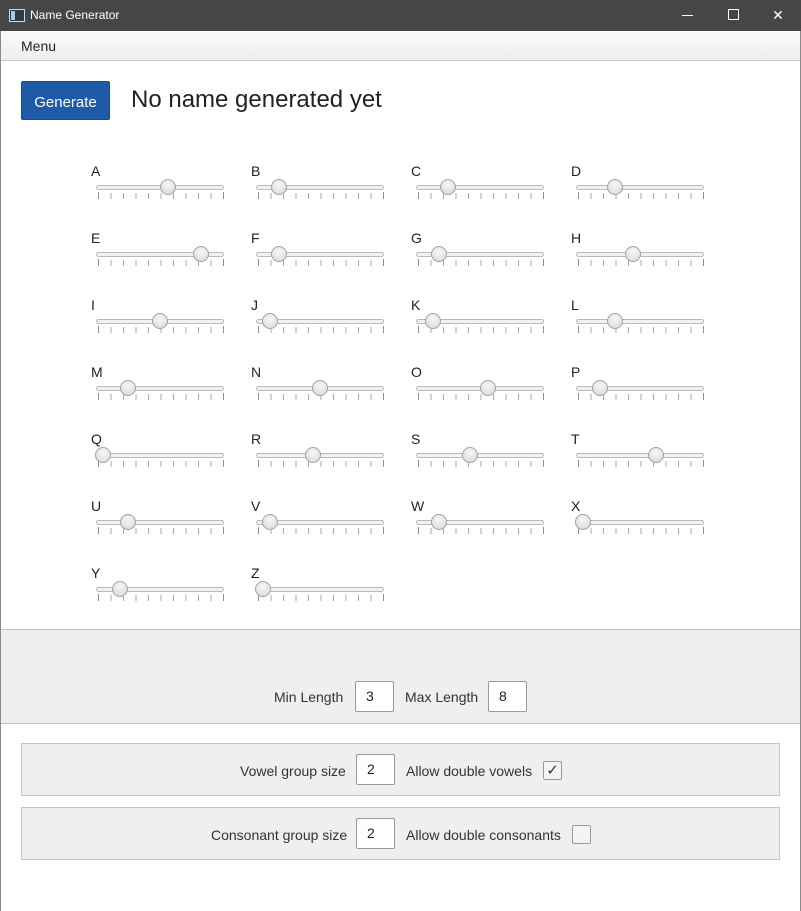 The height and width of the screenshot is (911, 801). Describe the element at coordinates (416, 171) in the screenshot. I see `slider-label: C` at that location.